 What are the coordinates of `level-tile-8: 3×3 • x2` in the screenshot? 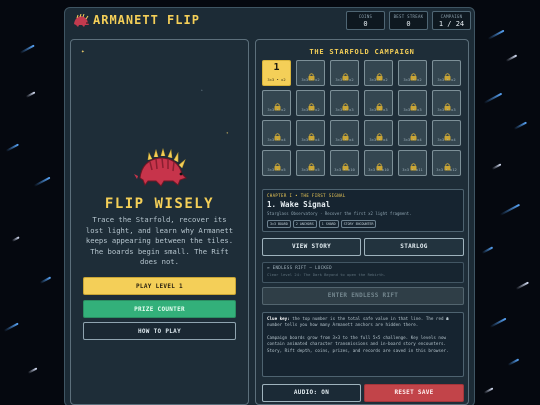 It's located at (310, 103).